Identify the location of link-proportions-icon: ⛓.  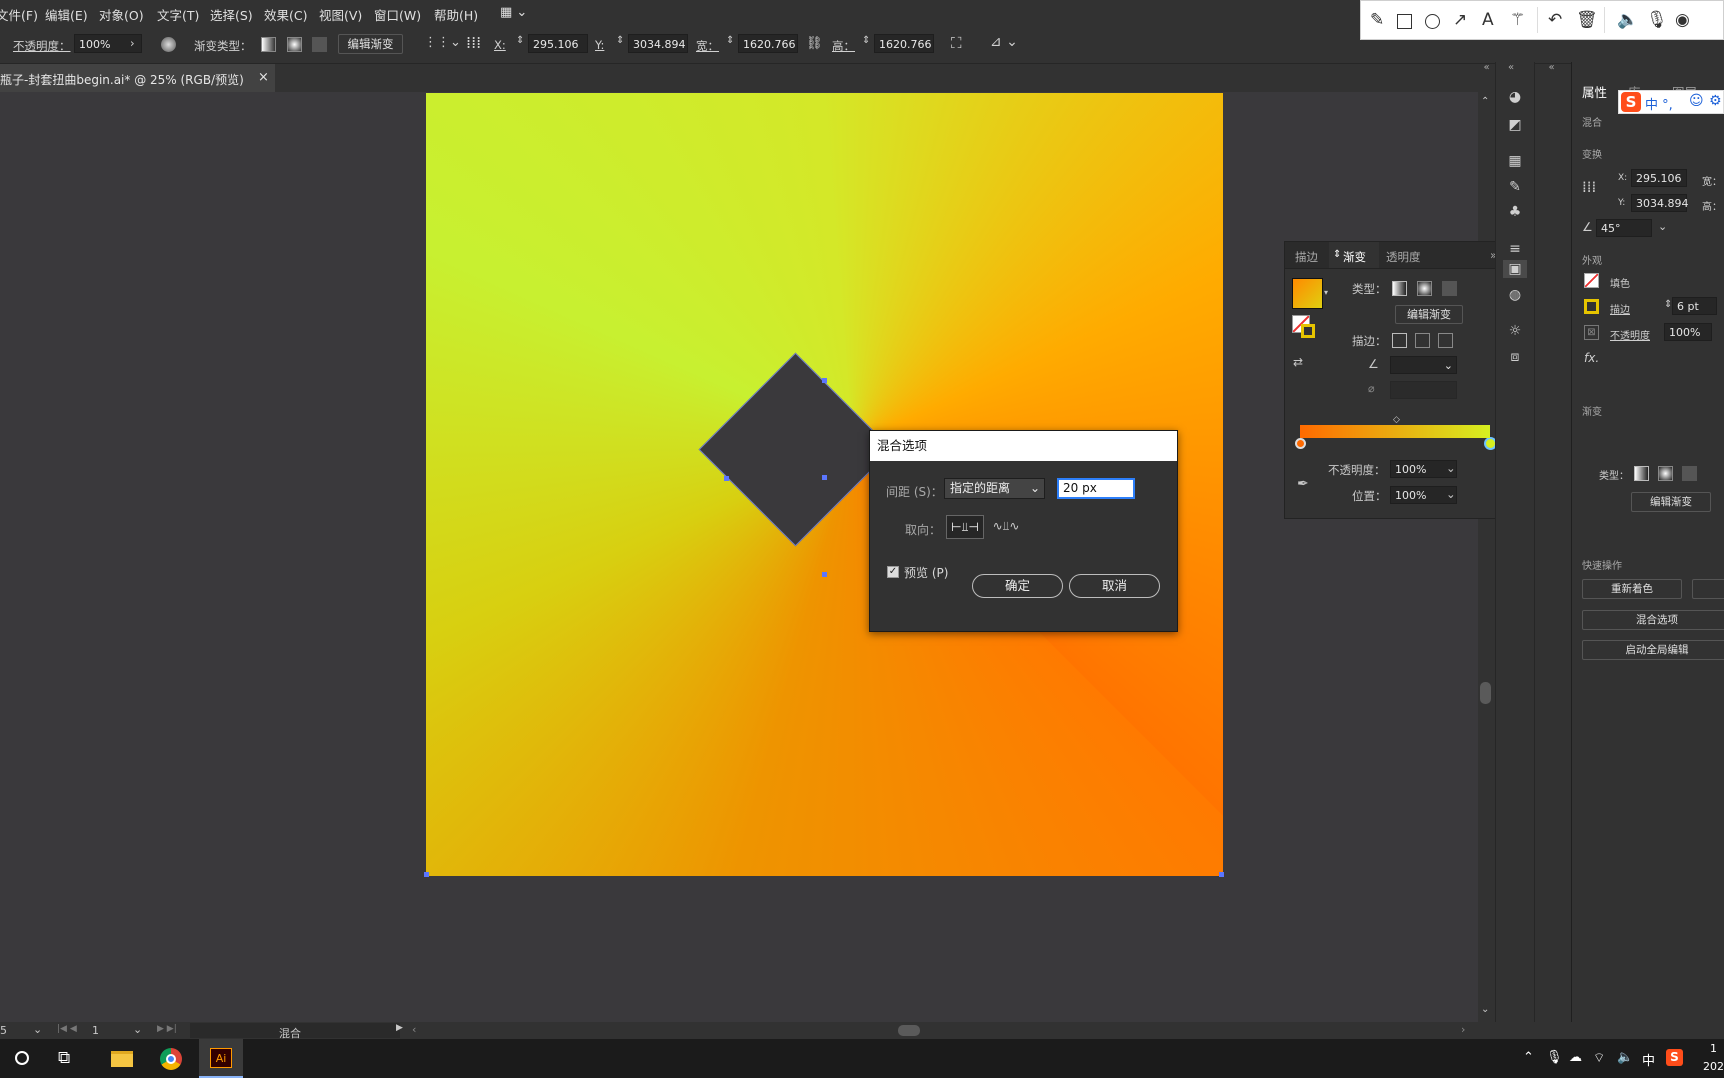
(814, 43).